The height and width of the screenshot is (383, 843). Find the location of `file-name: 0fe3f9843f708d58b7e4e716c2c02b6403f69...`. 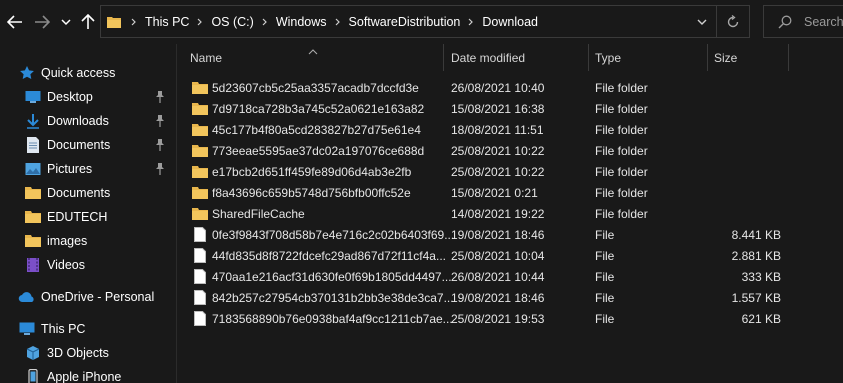

file-name: 0fe3f9843f708d58b7e4e716c2c02b6403f69... is located at coordinates (333, 234).